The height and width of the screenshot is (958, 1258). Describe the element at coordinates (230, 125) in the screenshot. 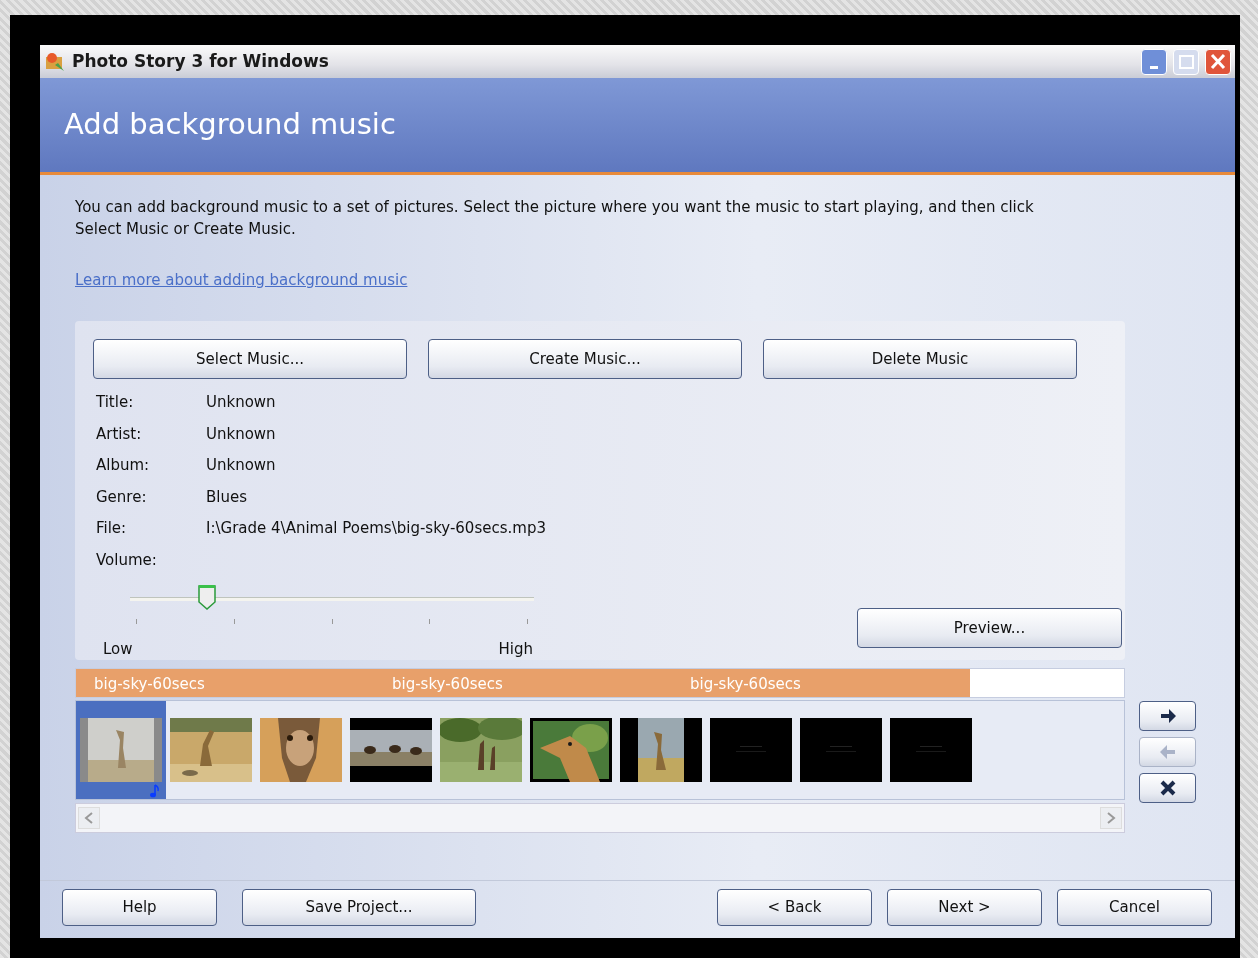

I see `page-heading: Add background music` at that location.